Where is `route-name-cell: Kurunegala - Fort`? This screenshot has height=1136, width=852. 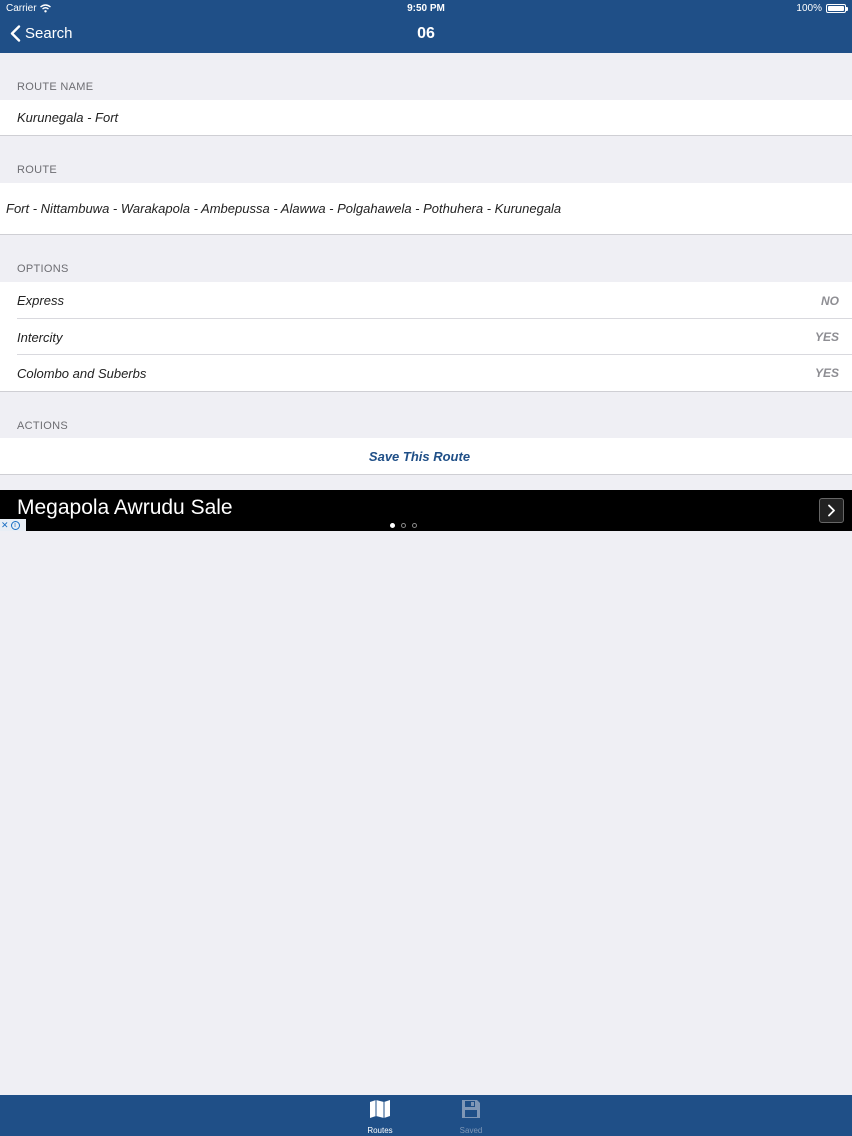 route-name-cell: Kurunegala - Fort is located at coordinates (426, 118).